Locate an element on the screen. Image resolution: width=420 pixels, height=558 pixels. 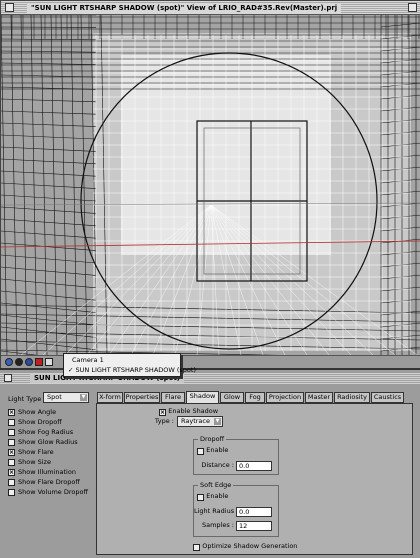
tab-x-form: X-form is located at coordinates (110, 397).